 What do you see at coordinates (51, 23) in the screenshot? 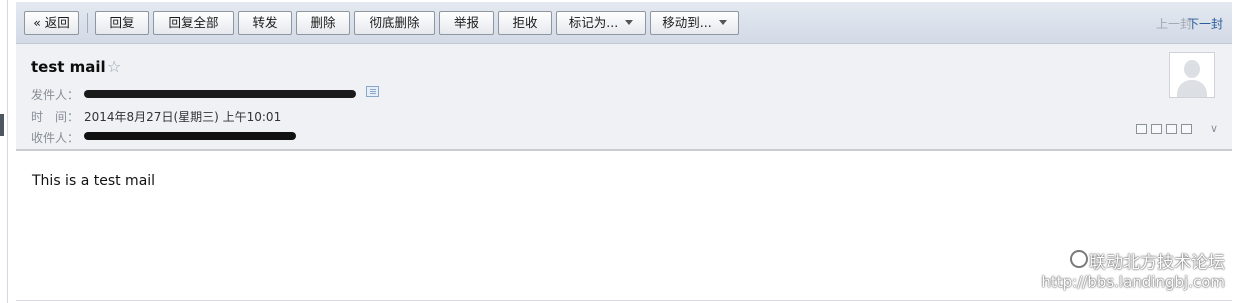
I see `back-button: « 返回` at bounding box center [51, 23].